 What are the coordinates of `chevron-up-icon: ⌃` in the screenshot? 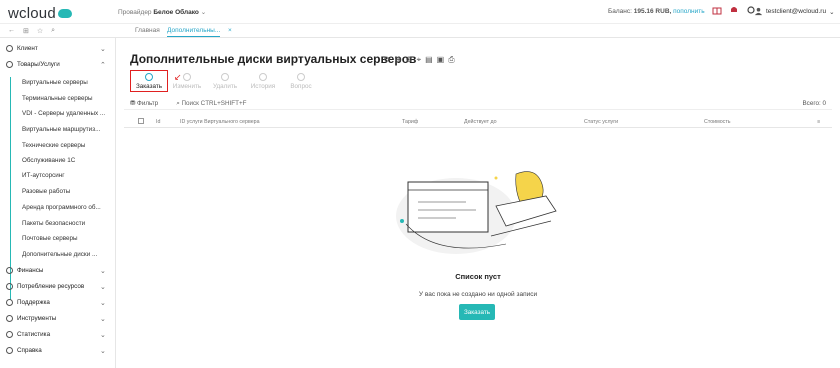 It's located at (103, 65).